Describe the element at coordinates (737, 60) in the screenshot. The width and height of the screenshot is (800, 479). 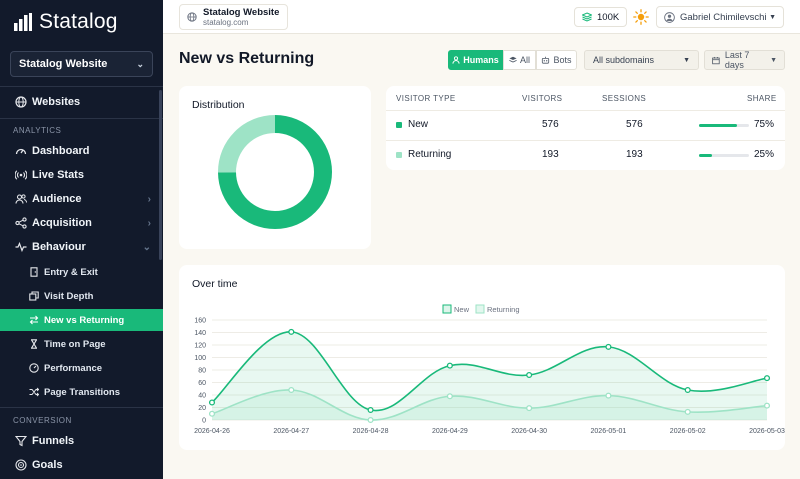
I see `date-range-value: Last 7 days` at that location.